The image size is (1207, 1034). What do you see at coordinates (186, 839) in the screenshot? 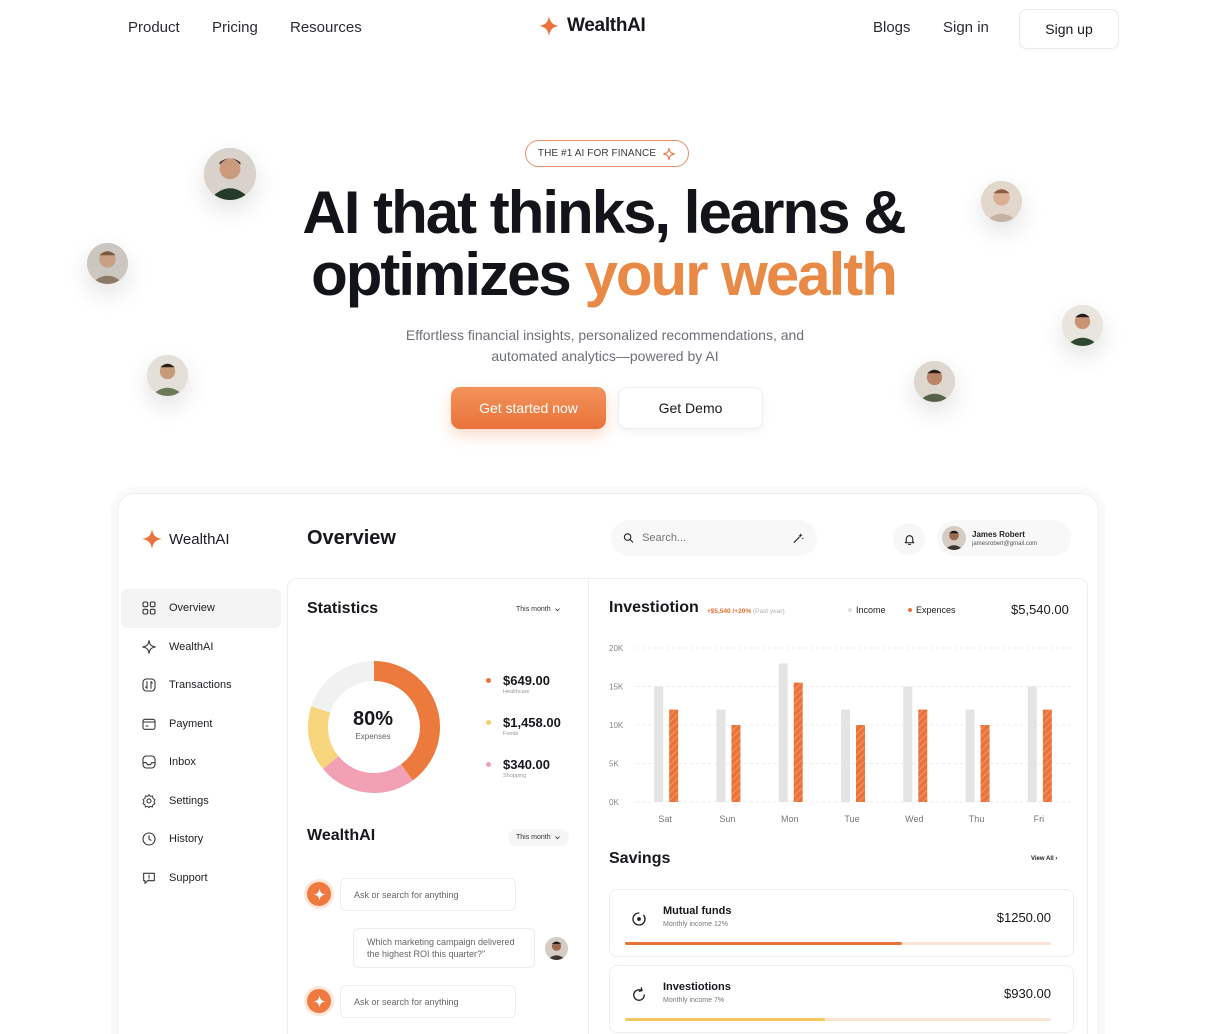
I see `sidebar-item-label: History` at bounding box center [186, 839].